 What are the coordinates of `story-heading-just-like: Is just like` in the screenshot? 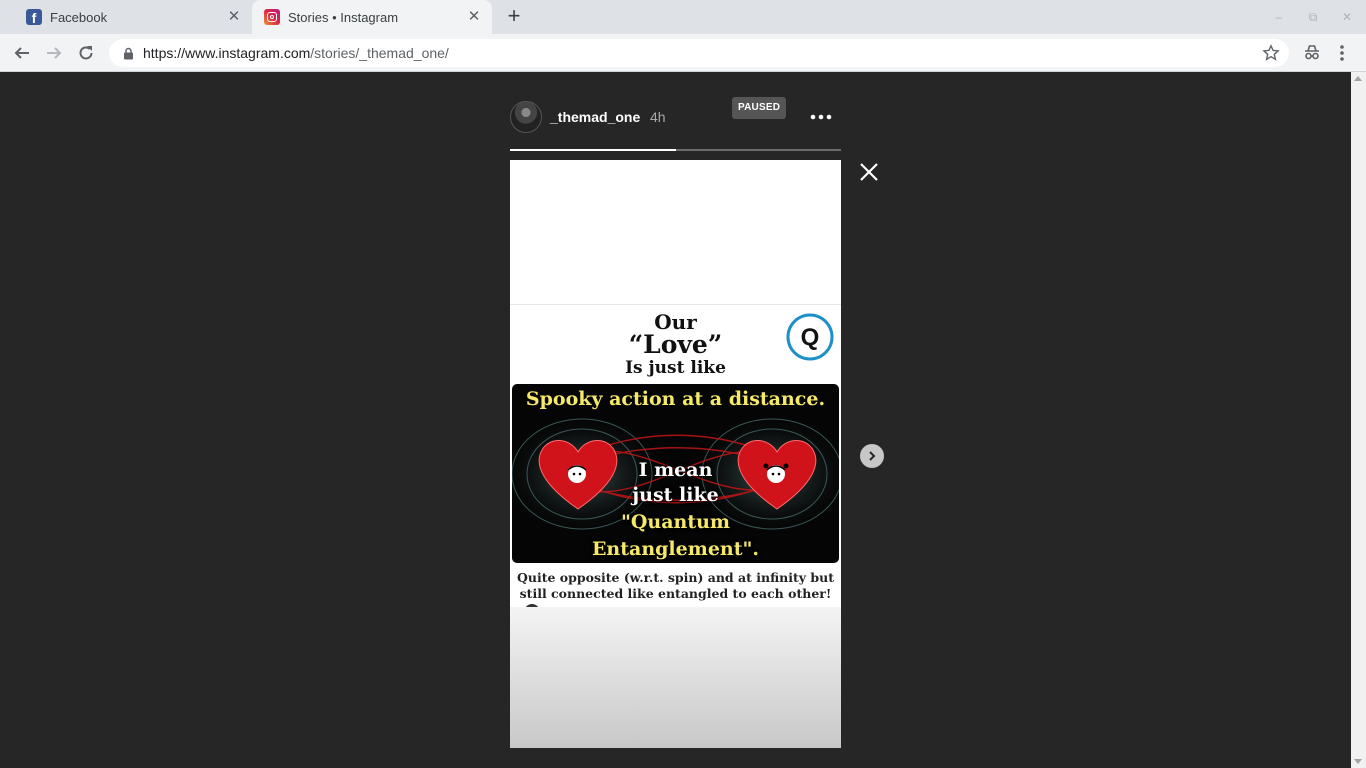 It's located at (675, 368).